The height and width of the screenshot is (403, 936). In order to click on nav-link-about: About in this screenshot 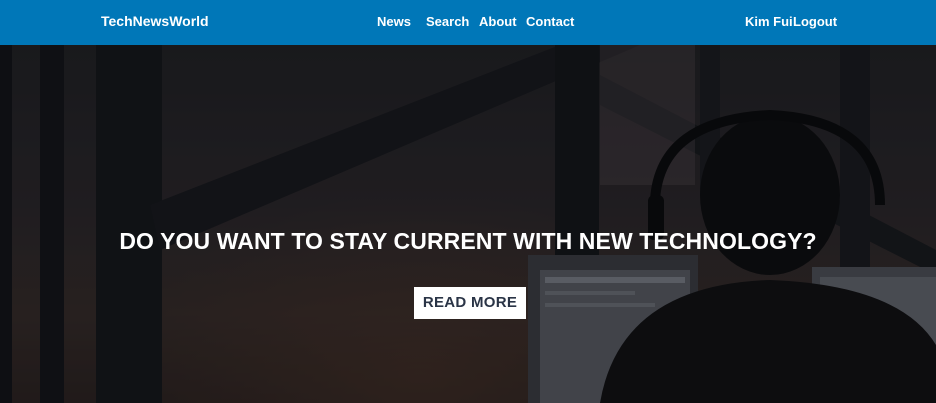, I will do `click(498, 21)`.